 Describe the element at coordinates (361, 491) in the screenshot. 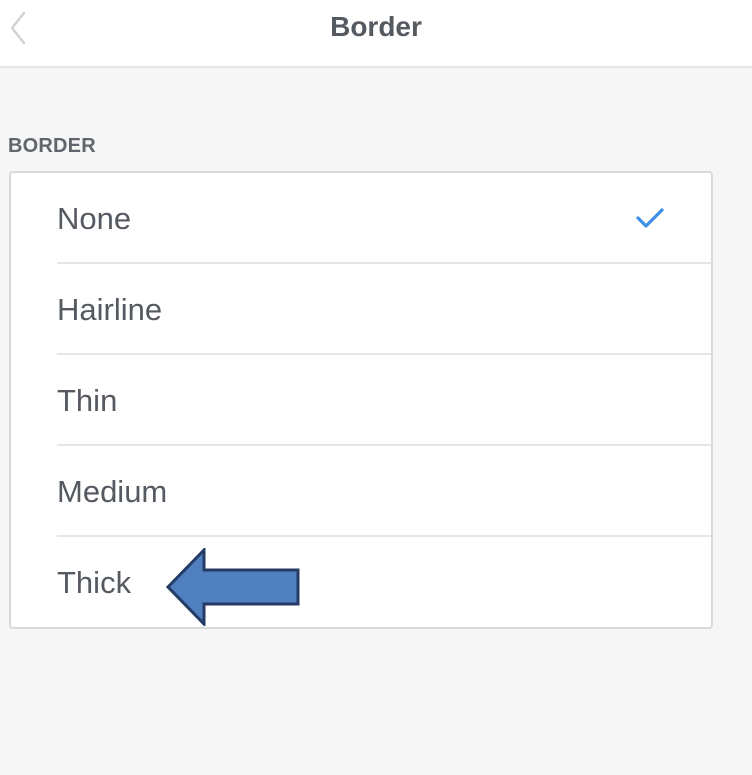

I see `option-medium: Medium` at that location.